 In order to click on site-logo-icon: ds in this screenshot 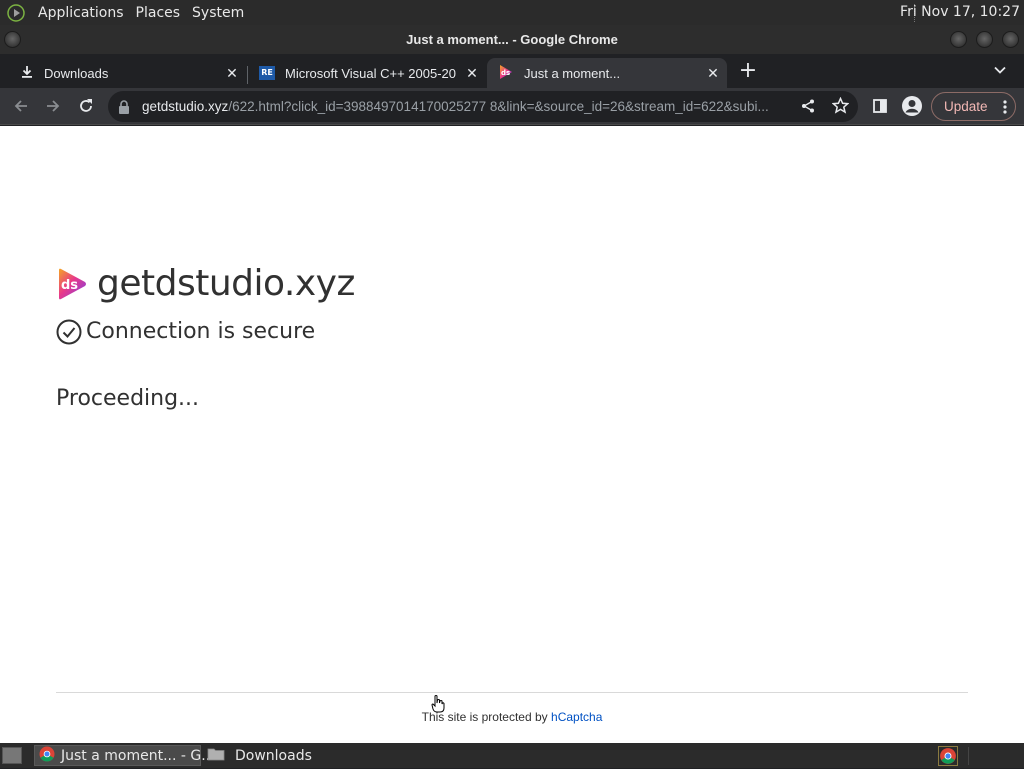, I will do `click(72, 284)`.